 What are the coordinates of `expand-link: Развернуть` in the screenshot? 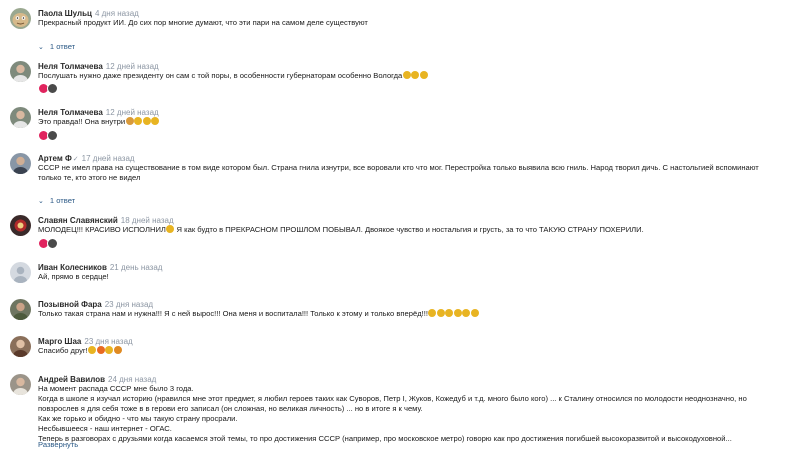 It's located at (58, 444).